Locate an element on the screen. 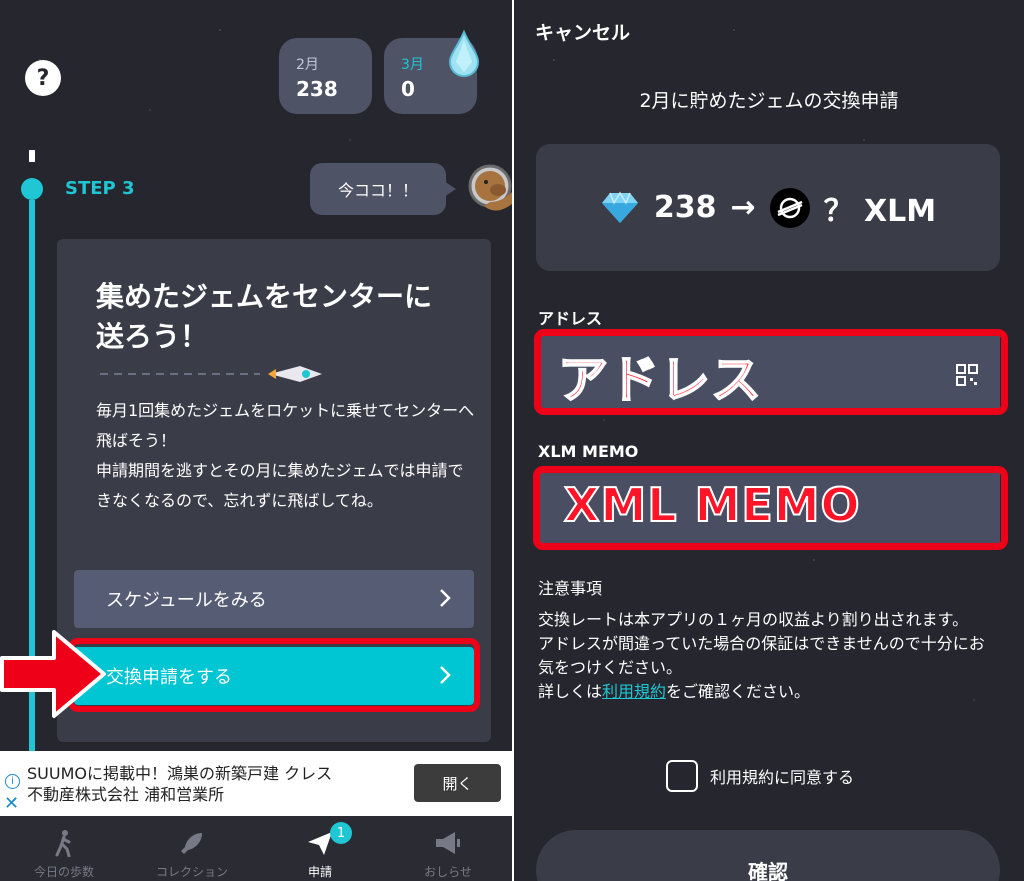 The width and height of the screenshot is (1024, 881). terms-checkbox is located at coordinates (682, 776).